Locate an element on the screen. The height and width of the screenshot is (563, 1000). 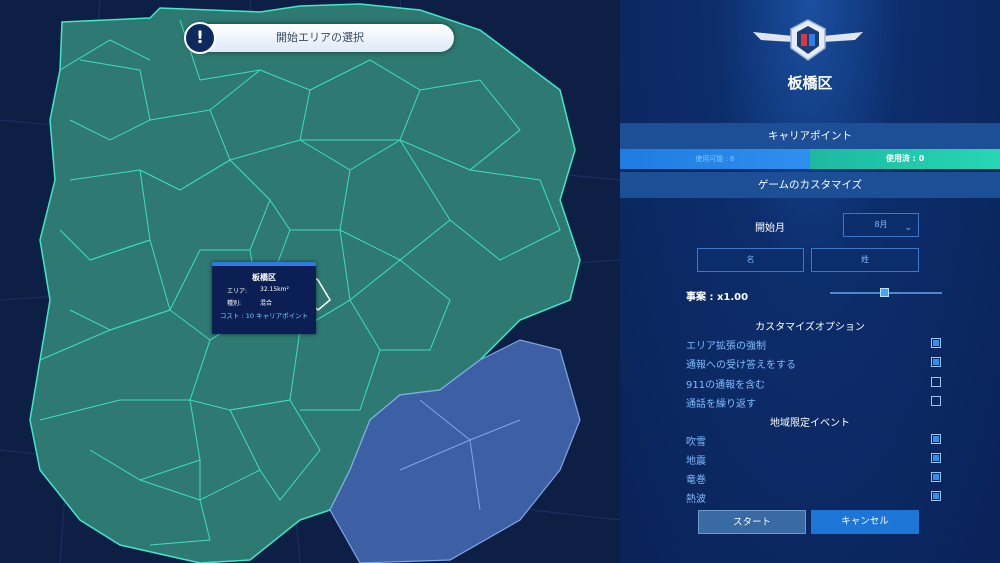
chevron-down-icon: ⌄ is located at coordinates (908, 228).